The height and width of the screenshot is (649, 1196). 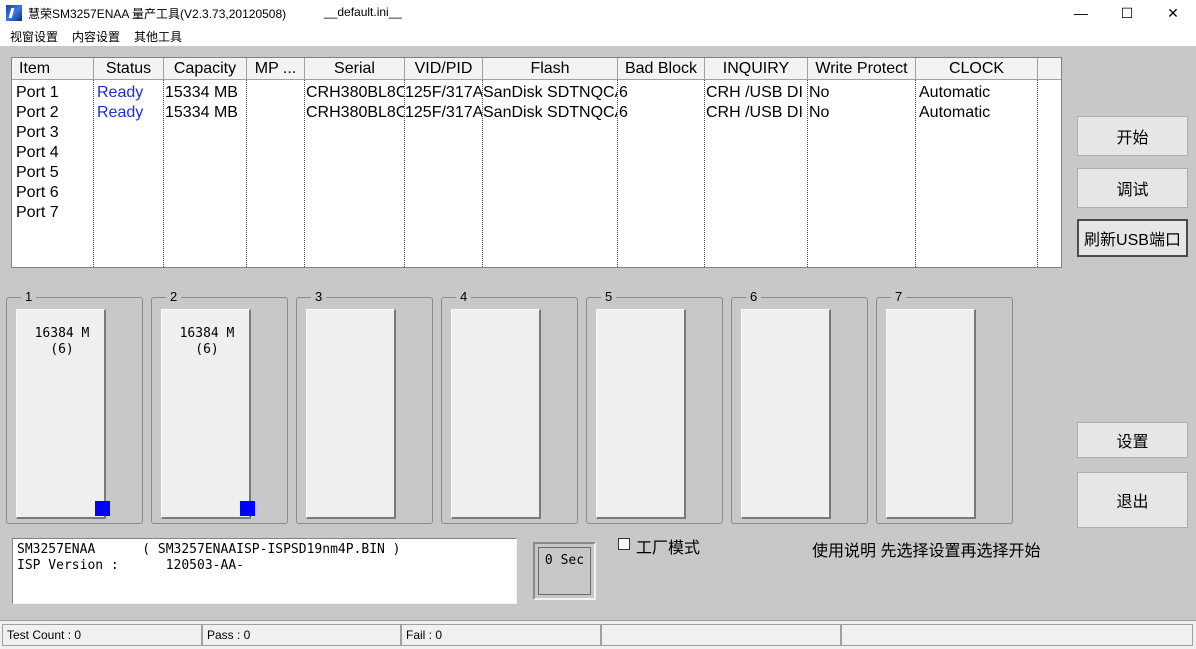 What do you see at coordinates (536, 173) in the screenshot?
I see `table-row: Port 5` at bounding box center [536, 173].